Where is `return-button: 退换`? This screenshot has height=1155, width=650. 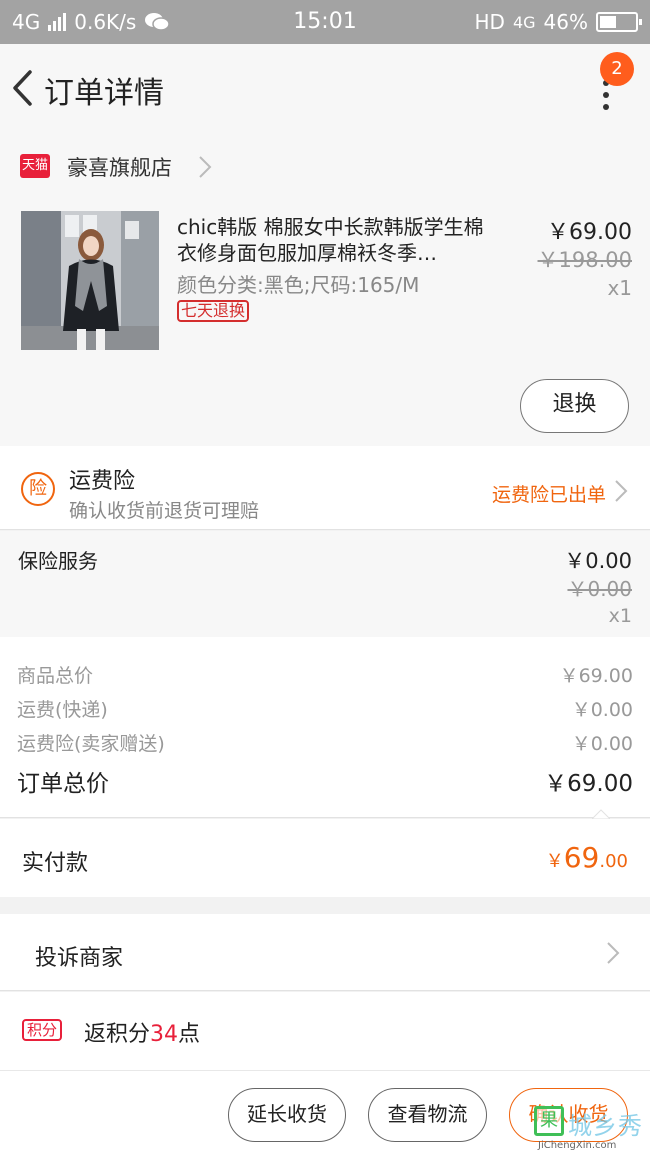 return-button: 退换 is located at coordinates (574, 406).